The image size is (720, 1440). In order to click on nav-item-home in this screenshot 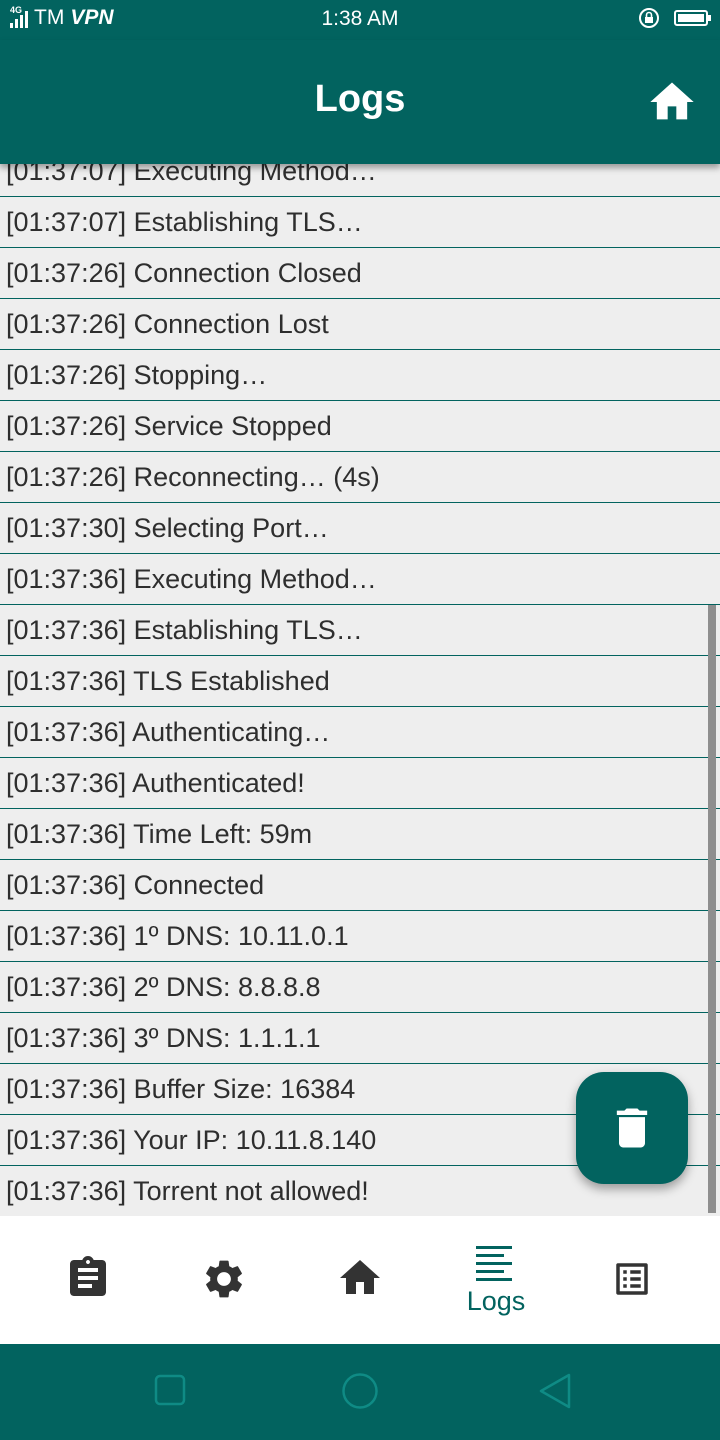, I will do `click(360, 1280)`.